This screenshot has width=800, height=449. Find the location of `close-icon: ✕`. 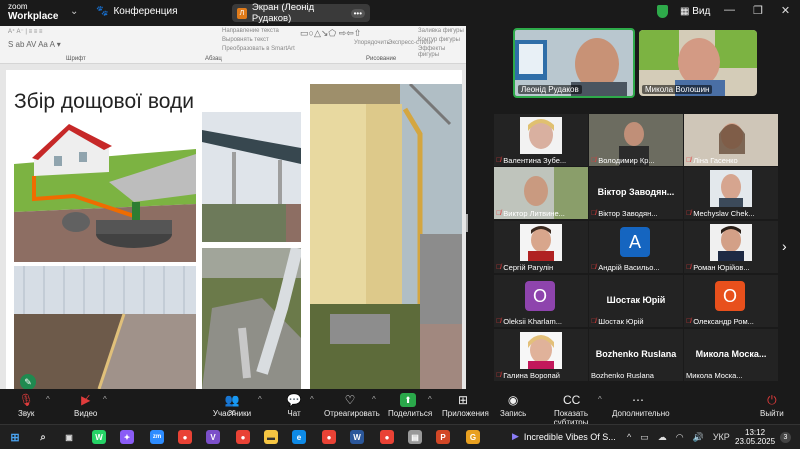

close-icon: ✕ is located at coordinates (785, 10).